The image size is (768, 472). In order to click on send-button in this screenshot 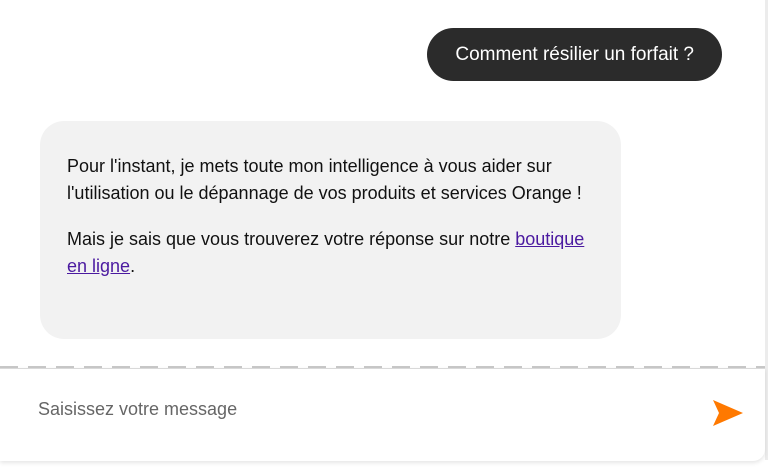, I will do `click(732, 413)`.